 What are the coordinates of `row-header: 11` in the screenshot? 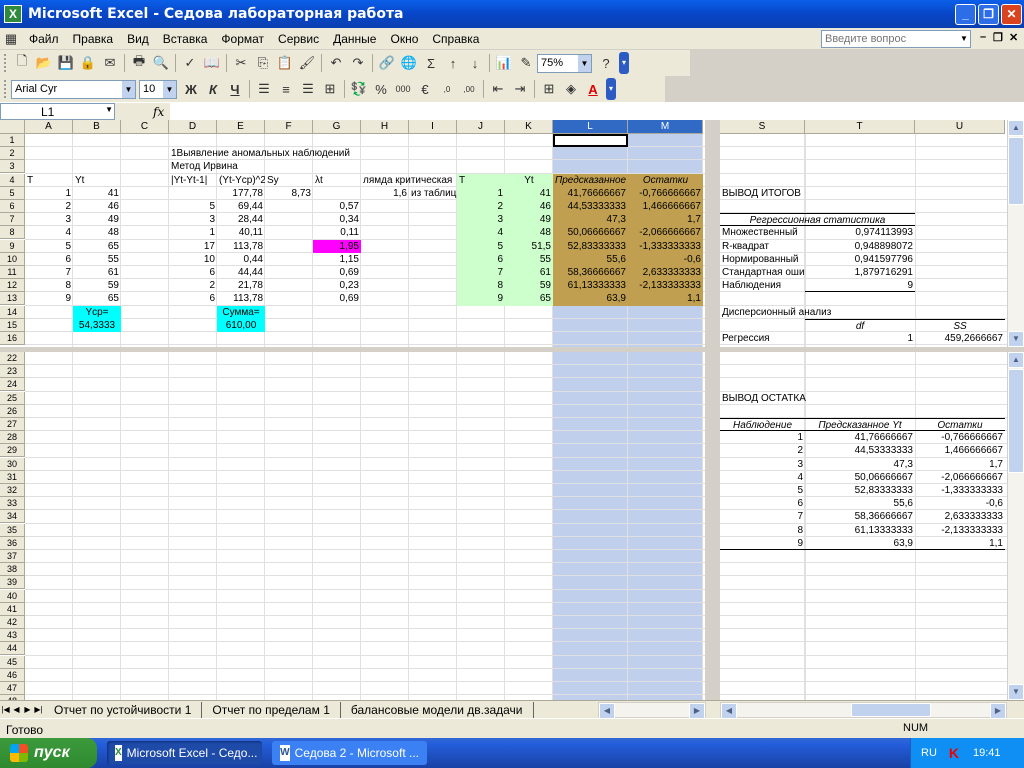 It's located at (12, 272).